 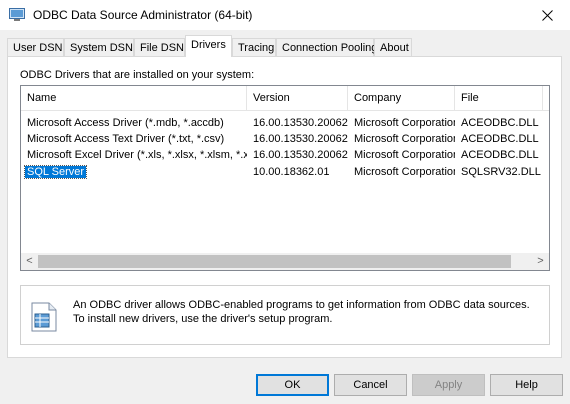 I want to click on cell-name: Microsoft Access Driver (*.mdb, *.accdb), so click(x=134, y=123).